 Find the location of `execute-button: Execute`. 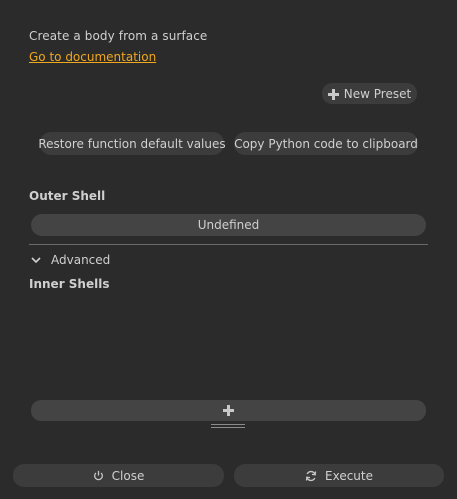

execute-button: Execute is located at coordinates (339, 475).